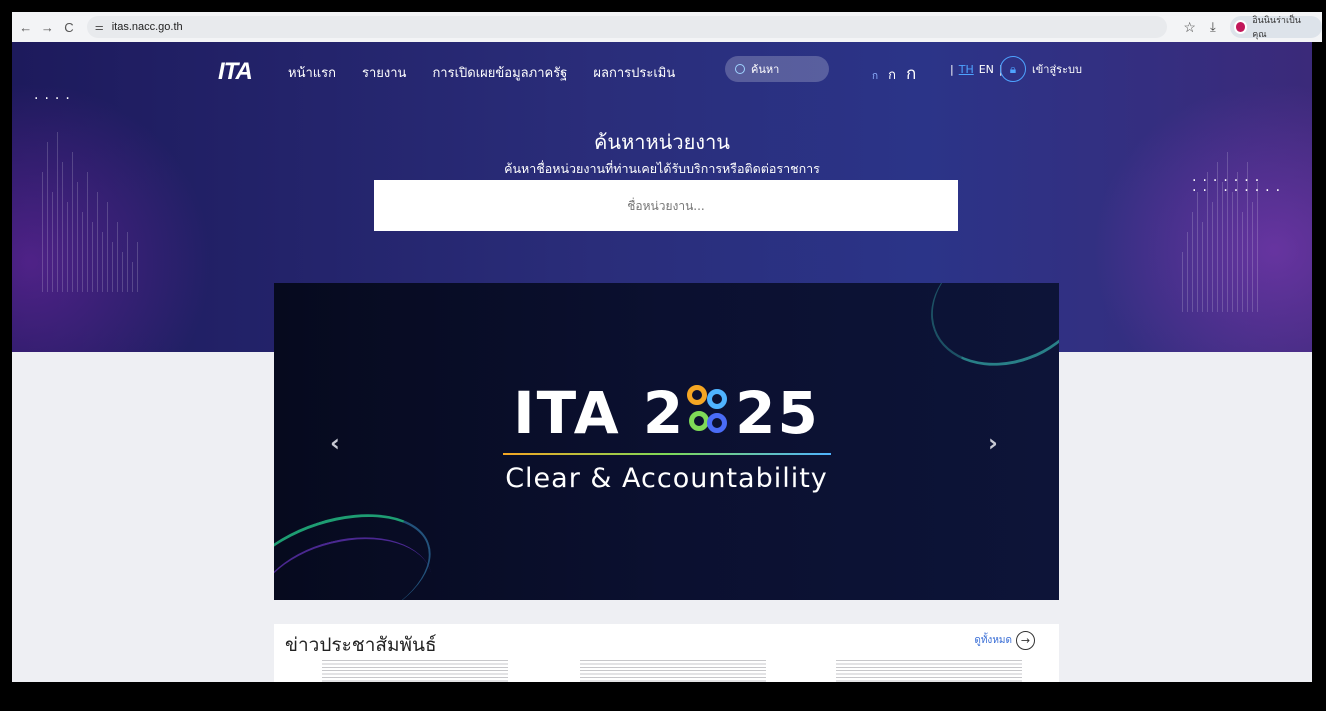  Describe the element at coordinates (662, 142) in the screenshot. I see `hero-title: ค้นหาหน่วยงาน` at that location.